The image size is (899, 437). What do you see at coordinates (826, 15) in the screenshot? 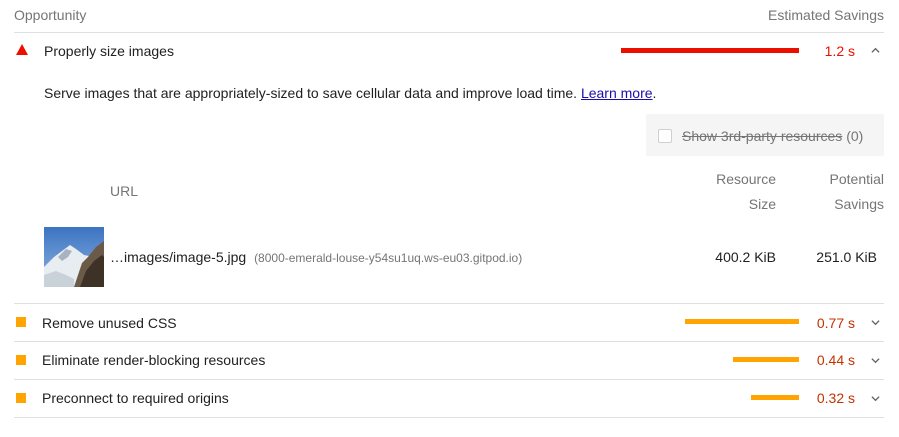
I see `estimated-savings-header: Estimated Savings` at bounding box center [826, 15].